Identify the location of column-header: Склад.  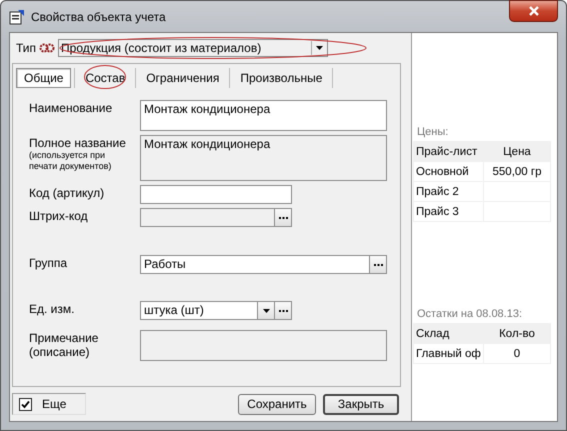
(449, 334).